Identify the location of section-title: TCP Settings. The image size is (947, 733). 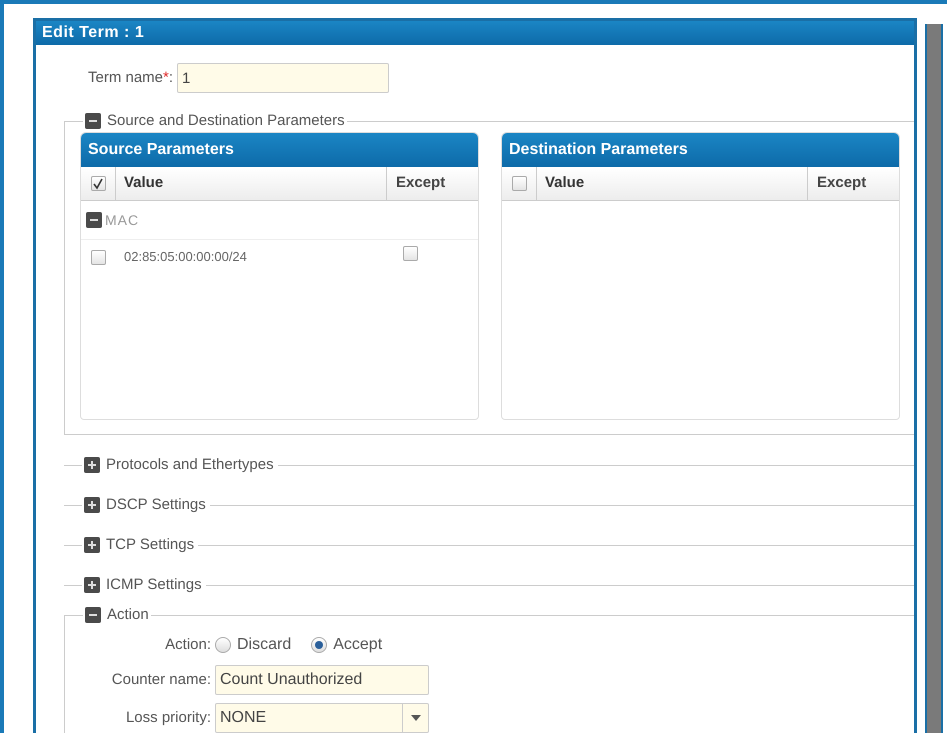
(150, 545).